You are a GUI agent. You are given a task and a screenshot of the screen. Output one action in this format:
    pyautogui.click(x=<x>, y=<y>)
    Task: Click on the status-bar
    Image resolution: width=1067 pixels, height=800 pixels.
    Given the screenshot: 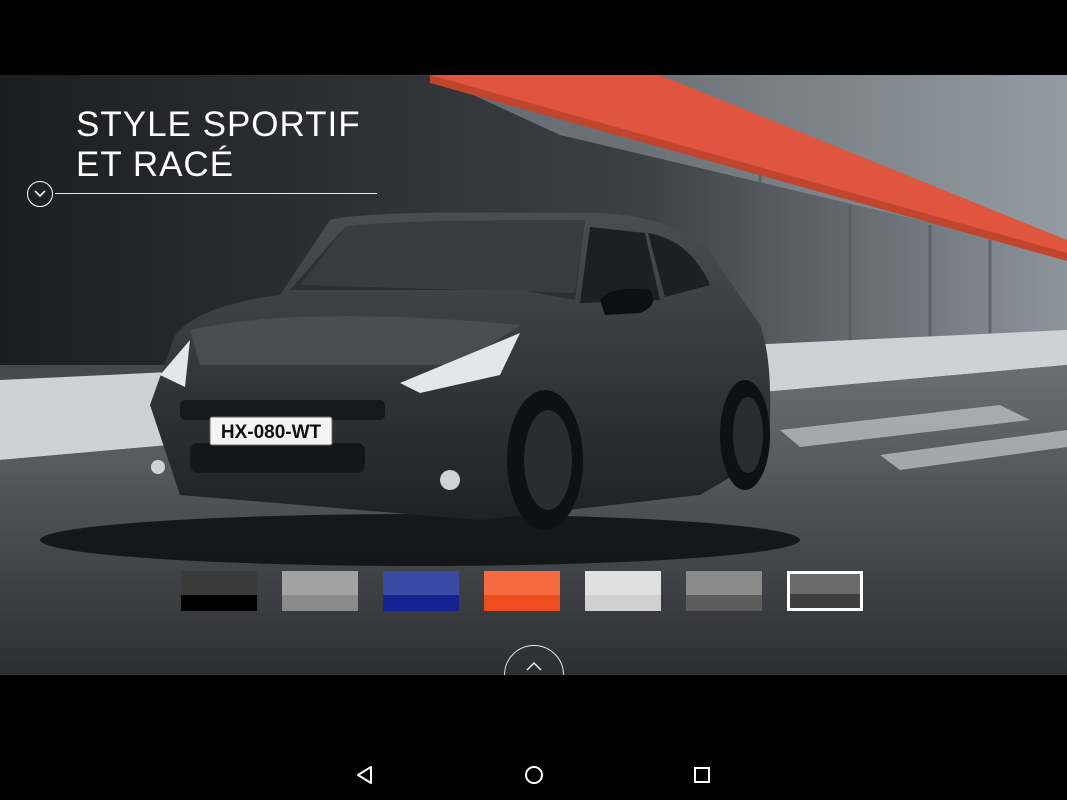 What is the action you would take?
    pyautogui.click(x=533, y=37)
    